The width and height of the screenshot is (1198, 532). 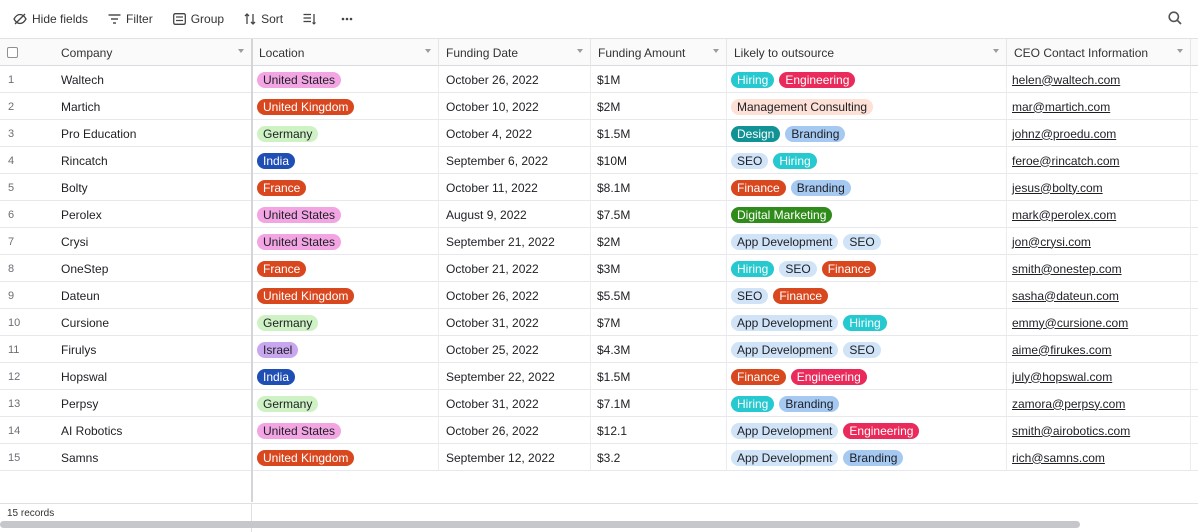 I want to click on outsource-tags-cell: Digital Marketing, so click(x=867, y=214).